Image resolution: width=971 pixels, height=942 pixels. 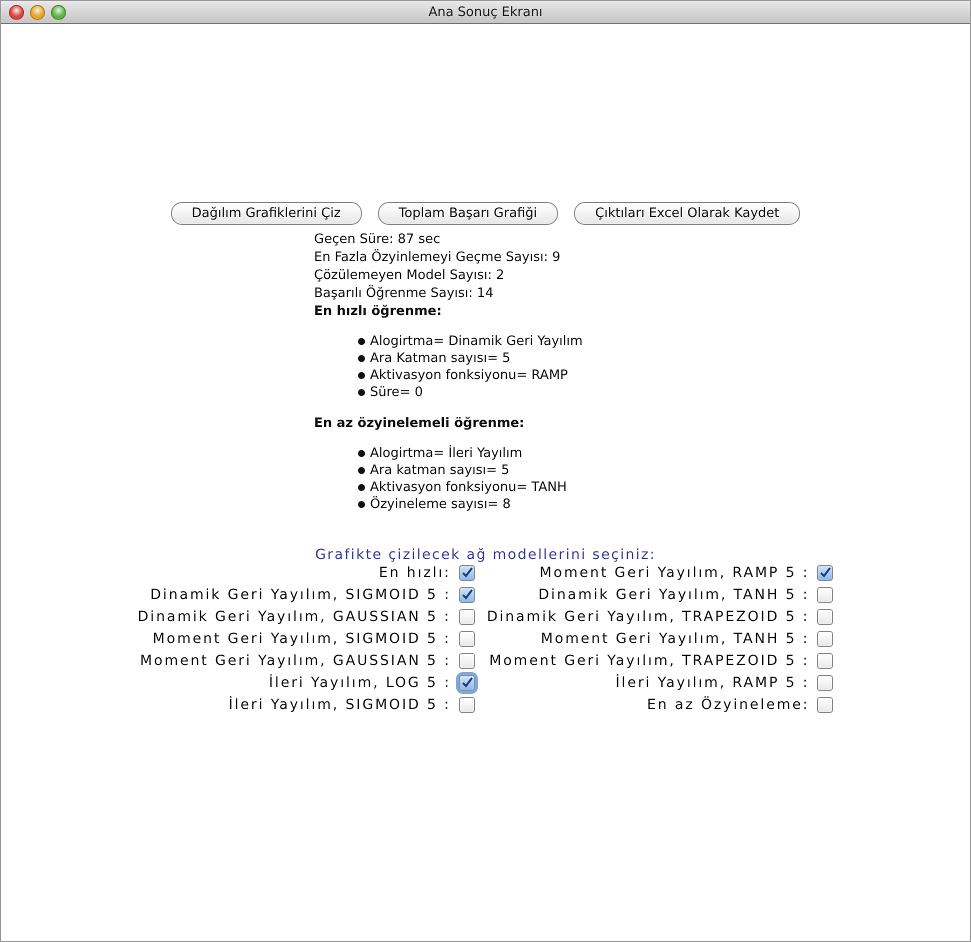 What do you see at coordinates (378, 240) in the screenshot?
I see `stat-text: Geçen Süre: 87 sec` at bounding box center [378, 240].